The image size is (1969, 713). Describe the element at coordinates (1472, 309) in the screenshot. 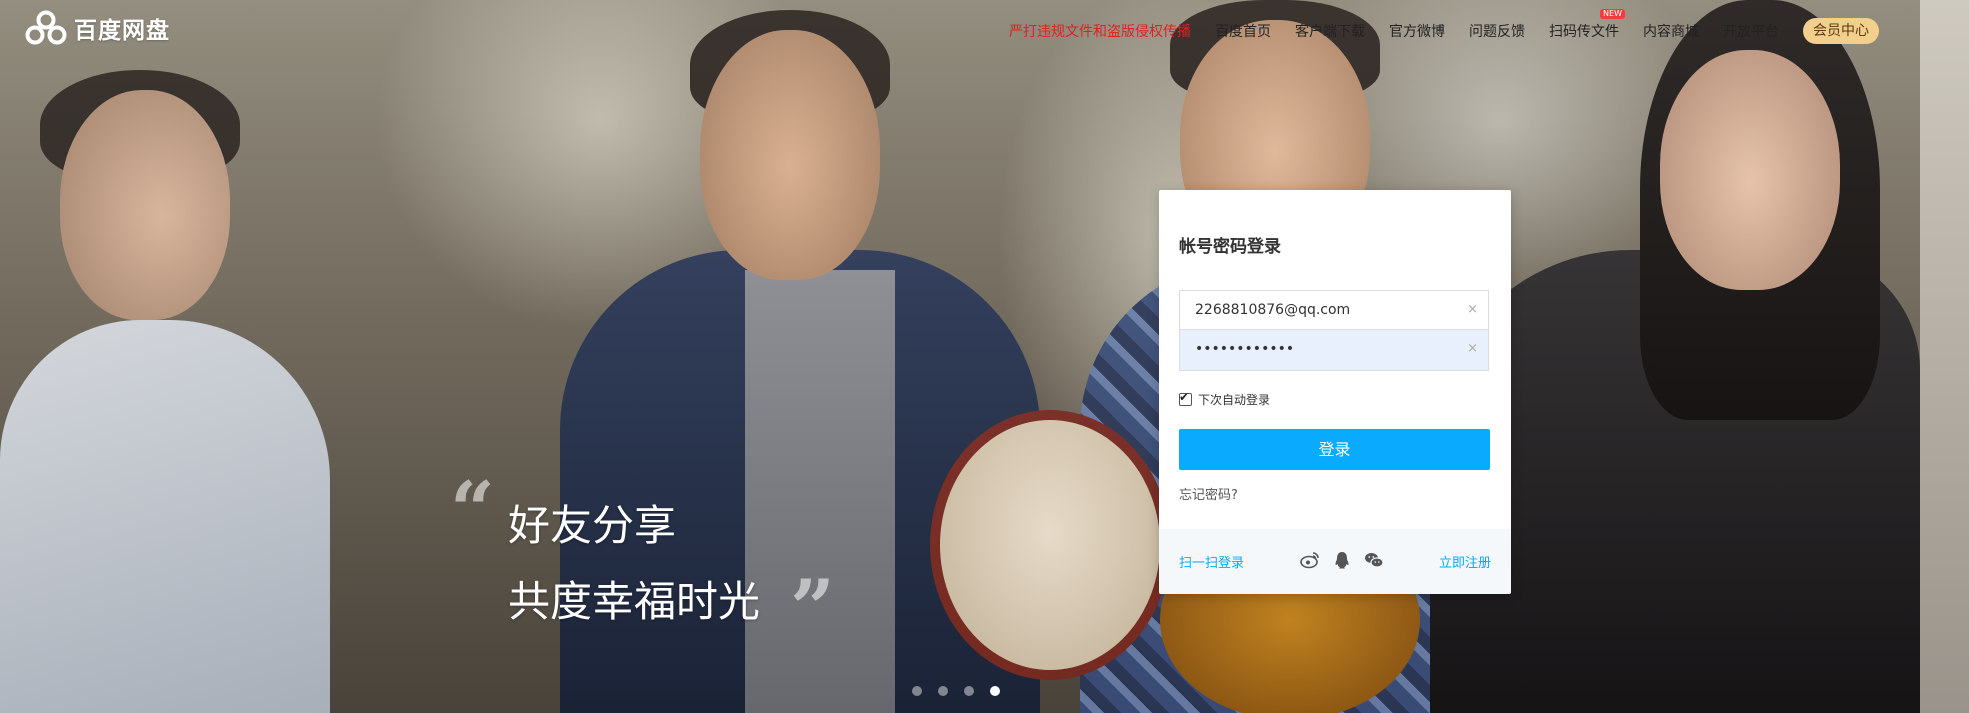

I see `clear-username-icon: ×` at that location.